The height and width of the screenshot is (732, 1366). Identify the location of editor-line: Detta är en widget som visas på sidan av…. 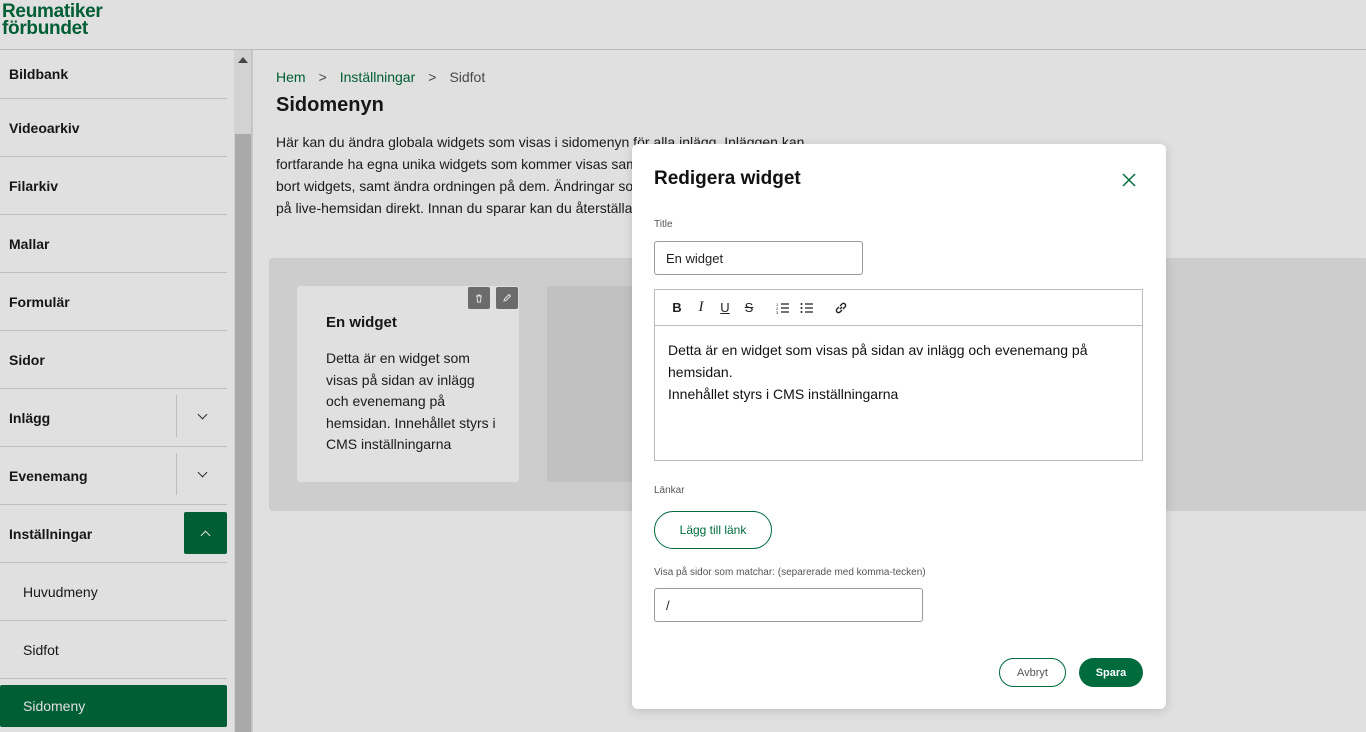
(878, 361).